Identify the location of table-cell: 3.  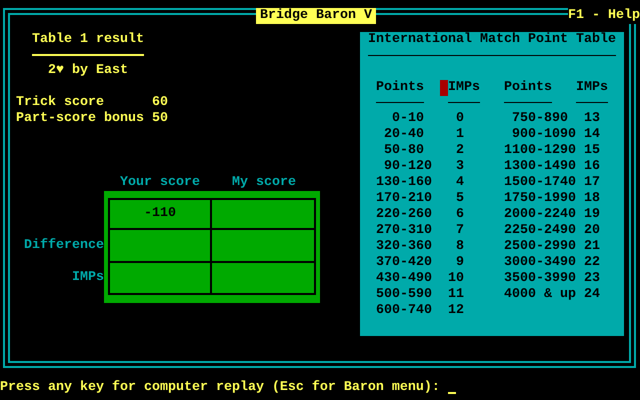
(460, 167).